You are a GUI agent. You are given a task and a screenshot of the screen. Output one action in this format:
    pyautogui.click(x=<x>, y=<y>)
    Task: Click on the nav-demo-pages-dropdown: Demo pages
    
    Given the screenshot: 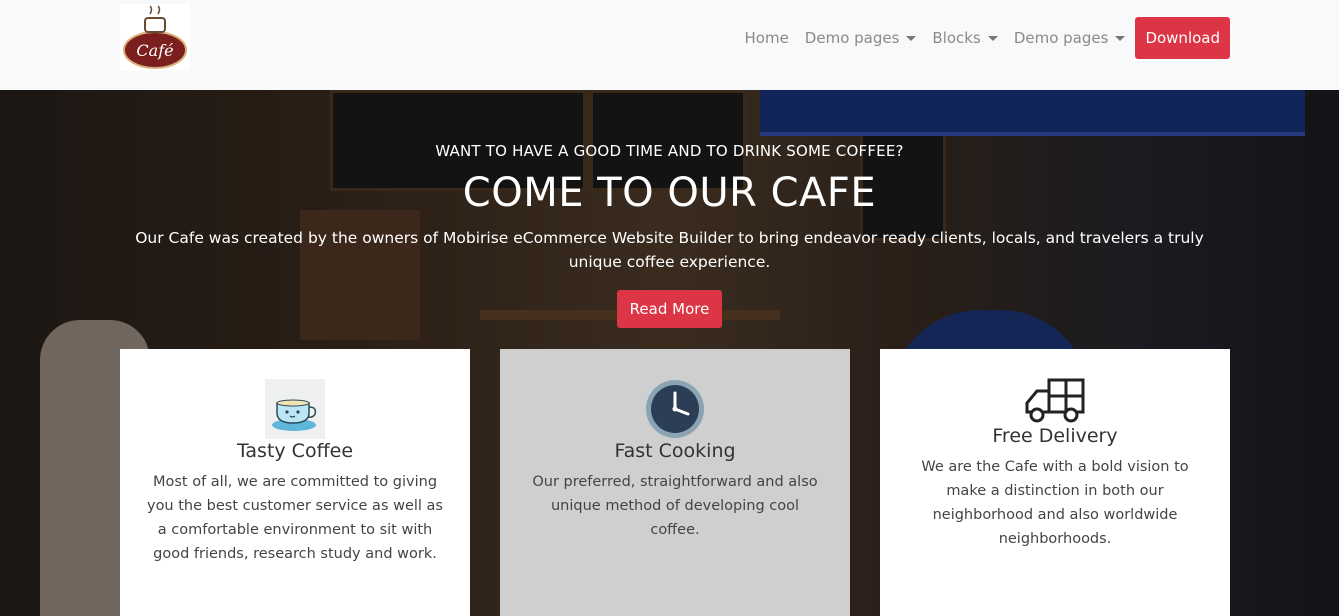 What is the action you would take?
    pyautogui.click(x=861, y=38)
    